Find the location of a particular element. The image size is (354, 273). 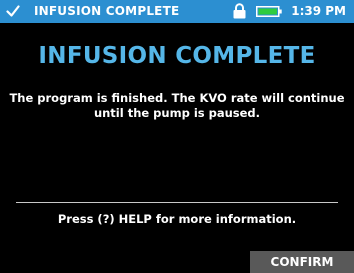

help-hint: Press (?) HELP for more information. is located at coordinates (177, 219).